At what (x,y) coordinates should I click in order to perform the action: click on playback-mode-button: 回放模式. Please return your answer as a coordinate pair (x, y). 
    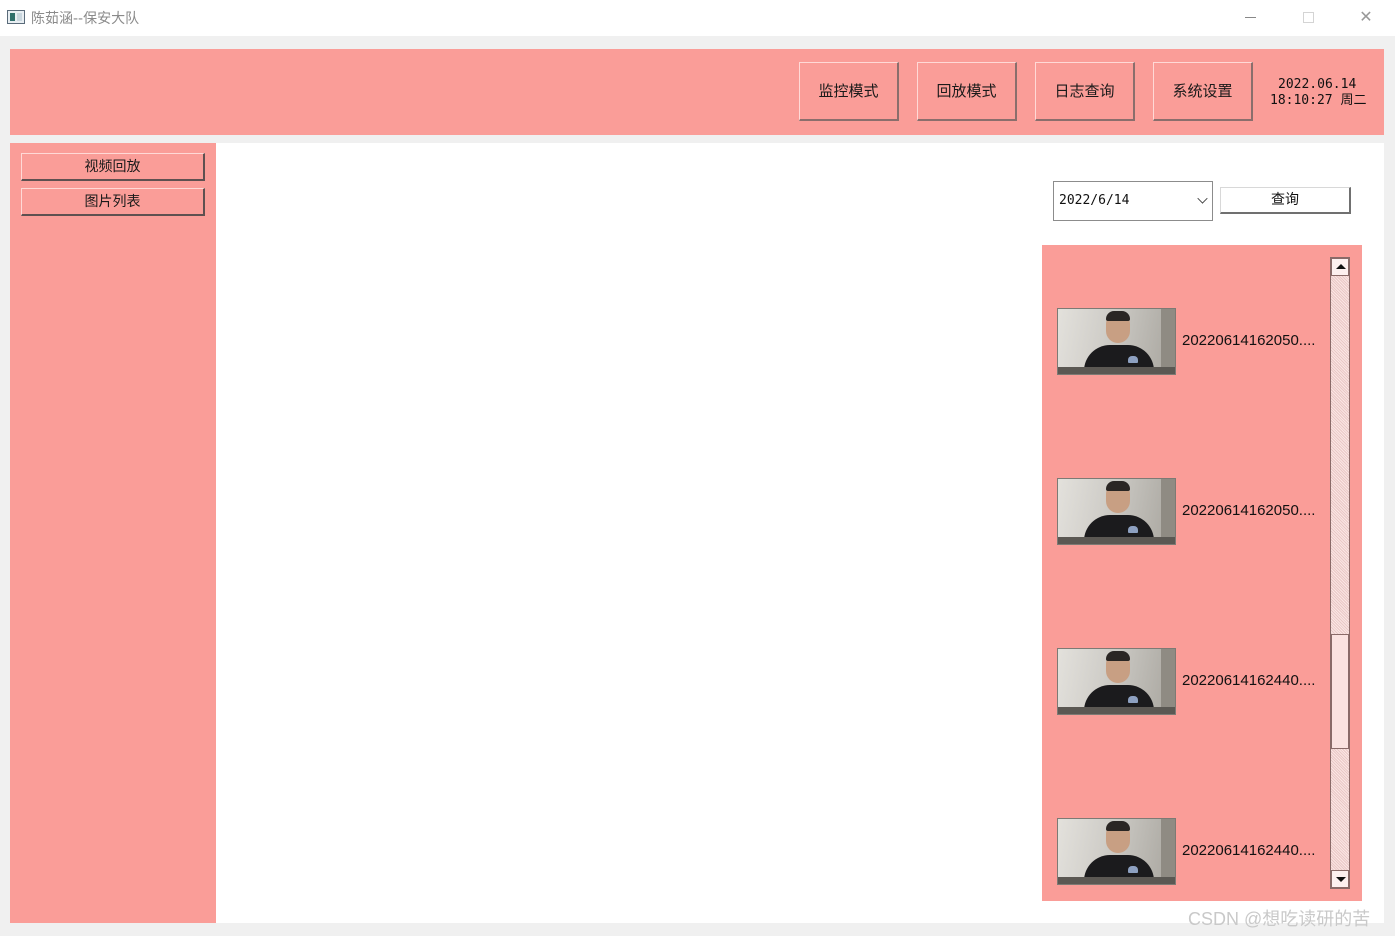
    Looking at the image, I should click on (967, 91).